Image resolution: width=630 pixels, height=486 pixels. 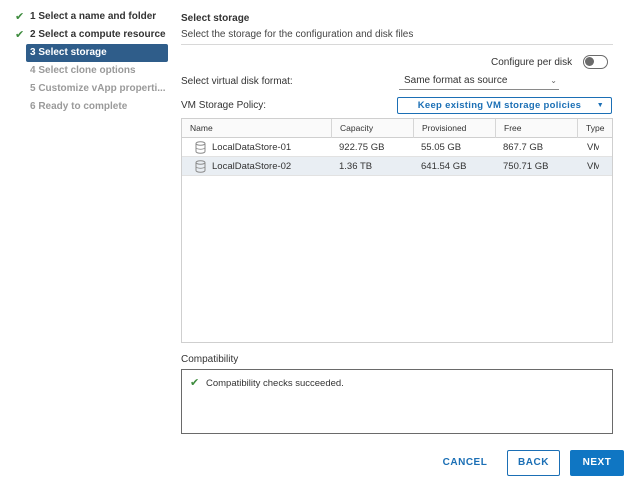 What do you see at coordinates (600, 105) in the screenshot?
I see `chevron-down-icon: ▼` at bounding box center [600, 105].